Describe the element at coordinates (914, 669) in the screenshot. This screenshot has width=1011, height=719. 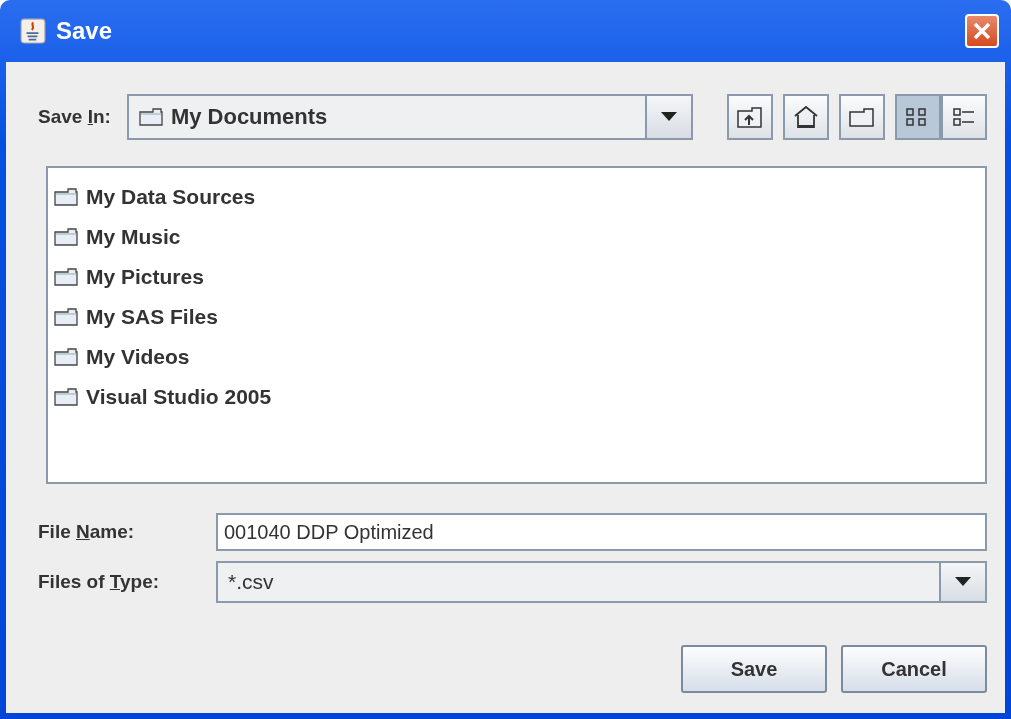
I see `dialog-button: Cancel` at that location.